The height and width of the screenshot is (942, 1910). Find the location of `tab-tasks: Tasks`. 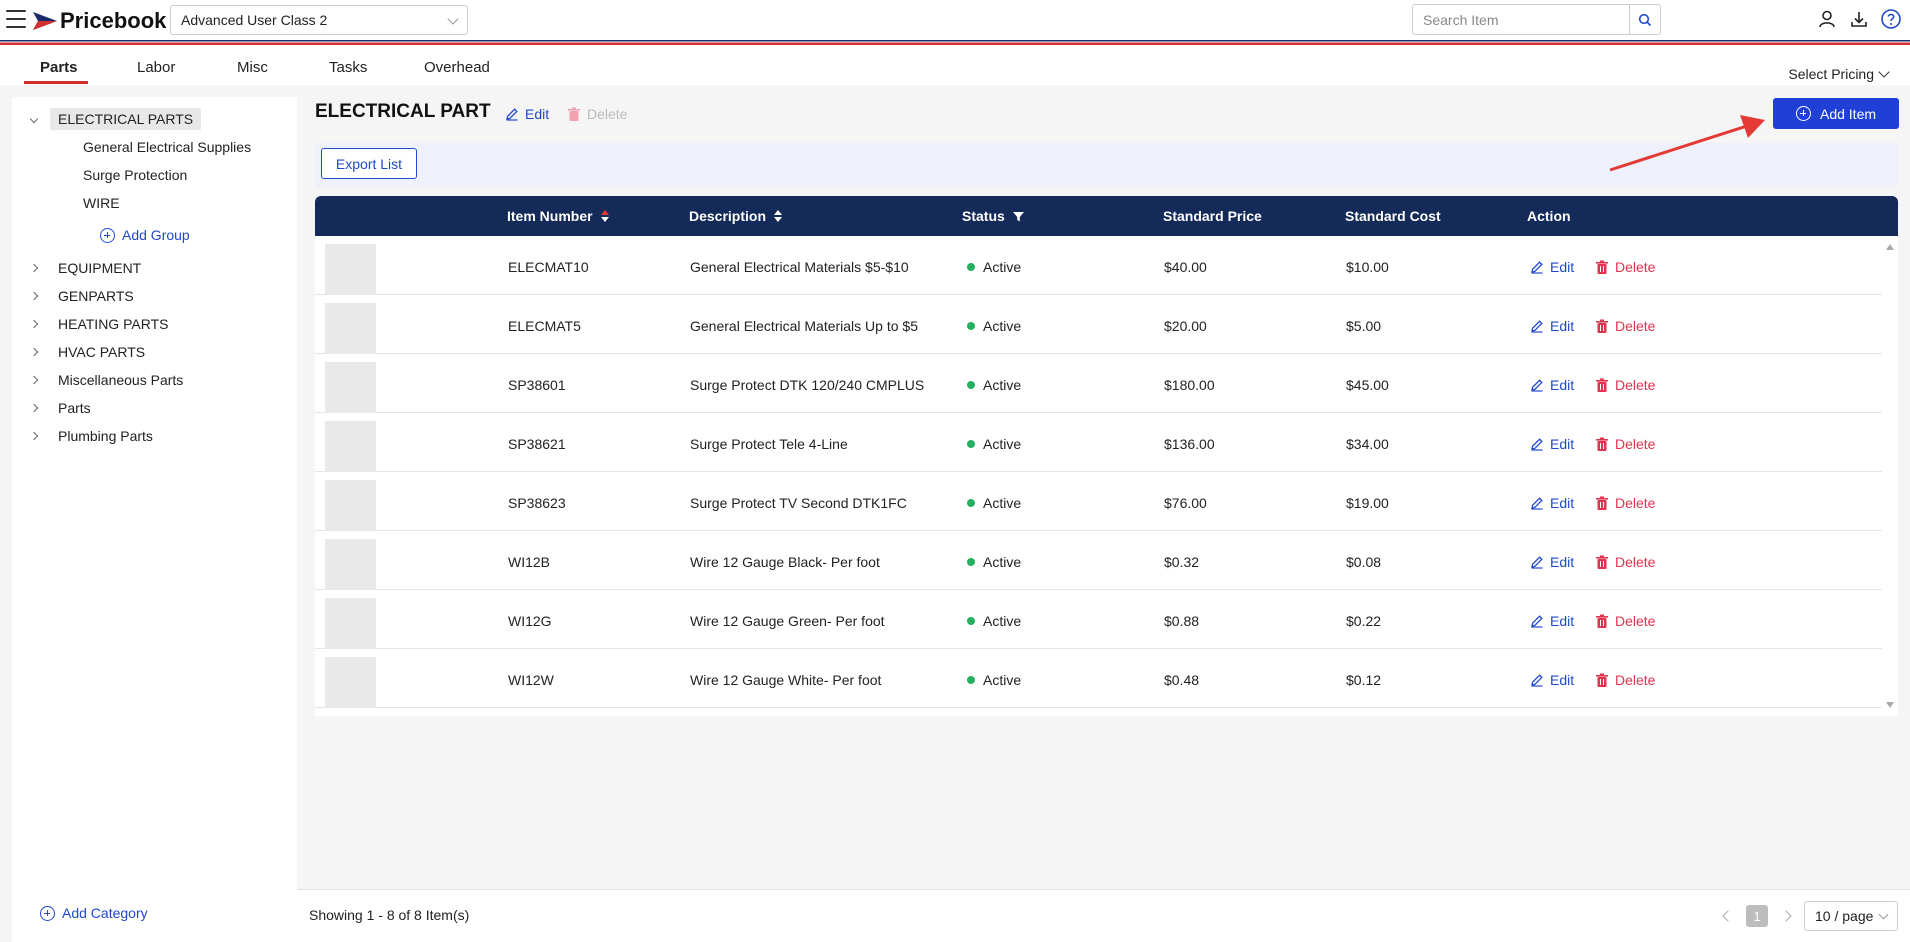

tab-tasks: Tasks is located at coordinates (348, 67).